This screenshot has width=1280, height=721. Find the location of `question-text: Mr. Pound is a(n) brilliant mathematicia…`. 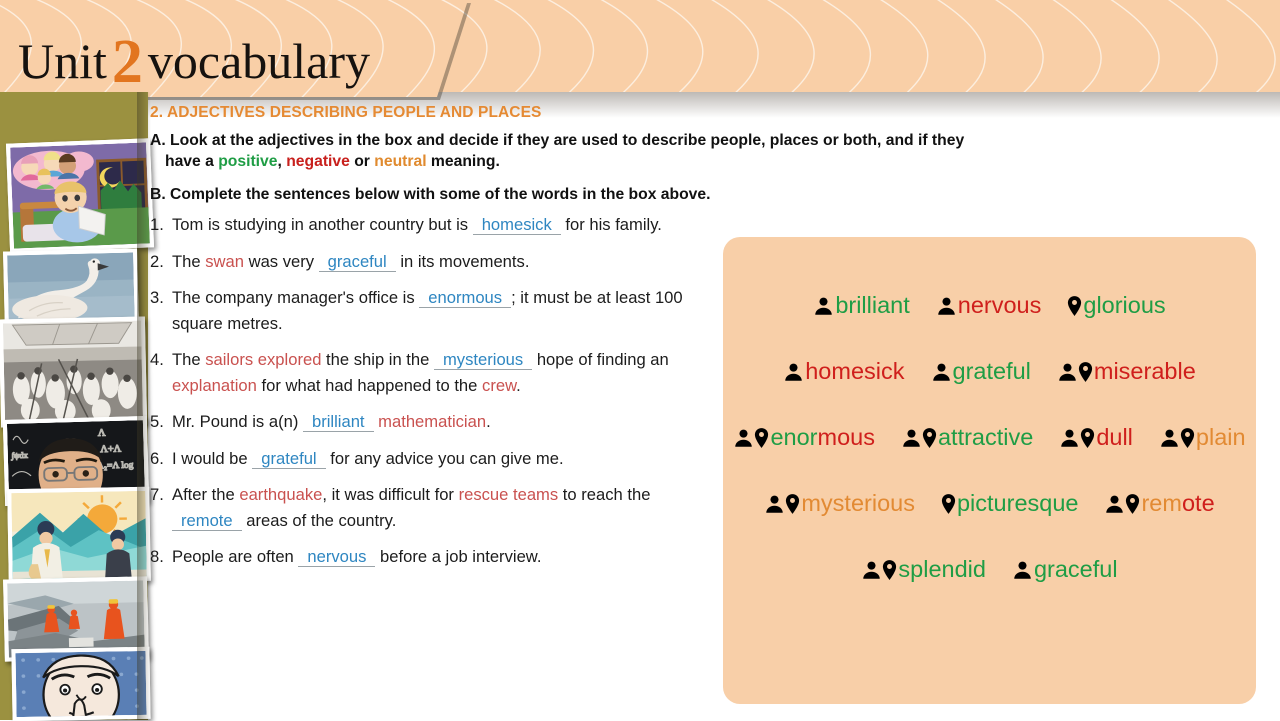

question-text: Mr. Pound is a(n) brilliant mathematicia… is located at coordinates (429, 422).